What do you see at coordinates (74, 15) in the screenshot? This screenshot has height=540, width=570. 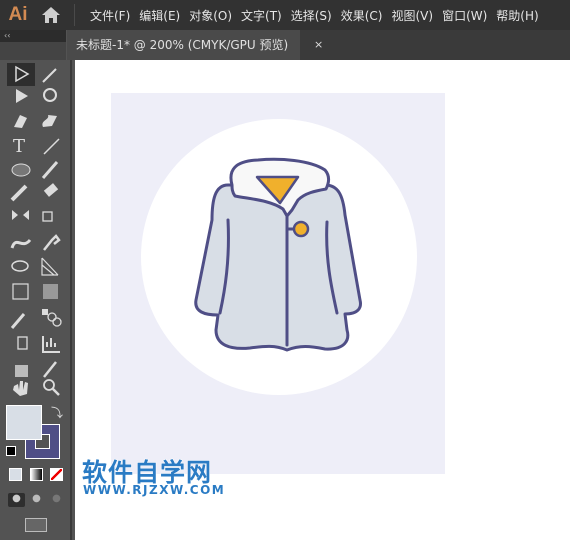 I see `divider` at bounding box center [74, 15].